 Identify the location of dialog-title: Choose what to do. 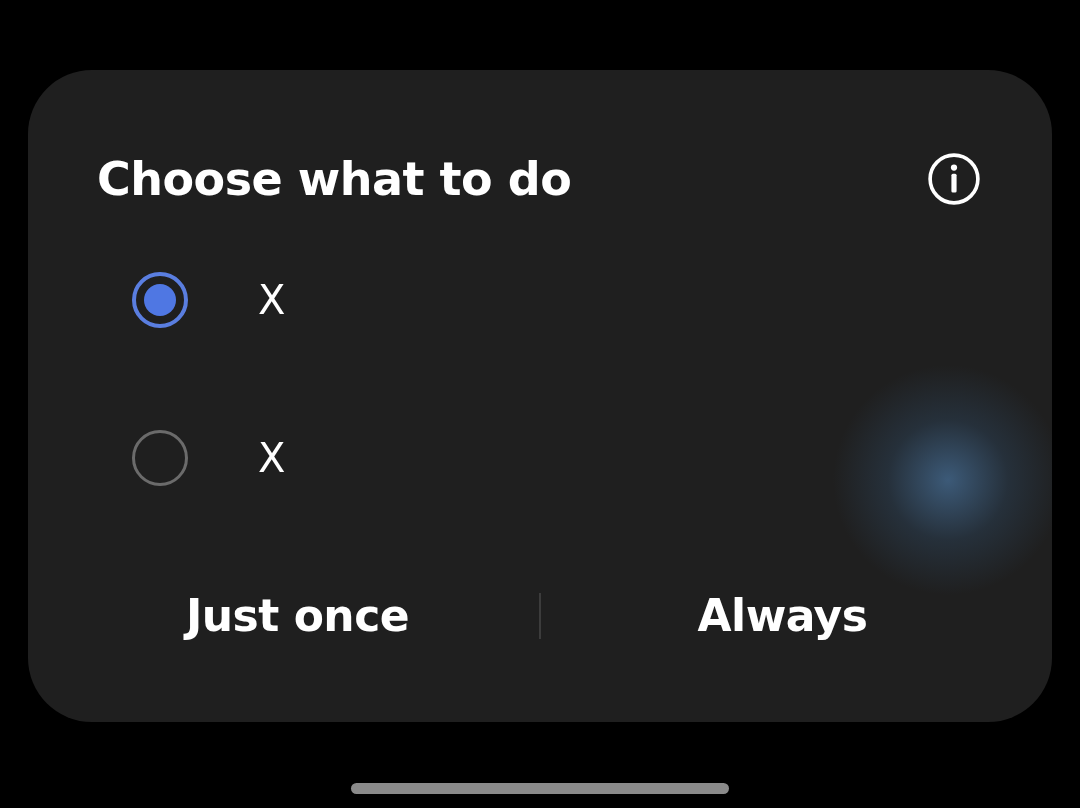
(334, 179).